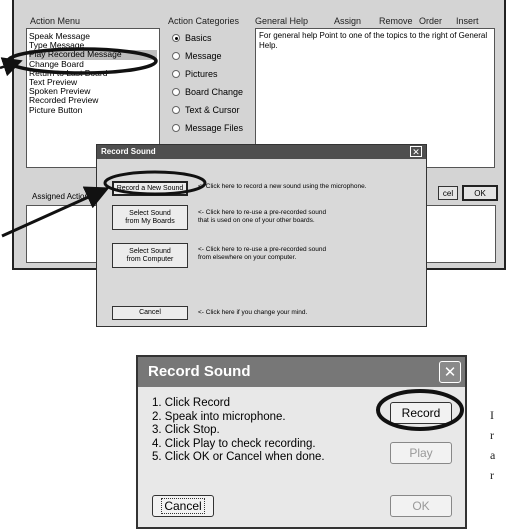  What do you see at coordinates (55, 212) in the screenshot?
I see `arrow-icon` at bounding box center [55, 212].